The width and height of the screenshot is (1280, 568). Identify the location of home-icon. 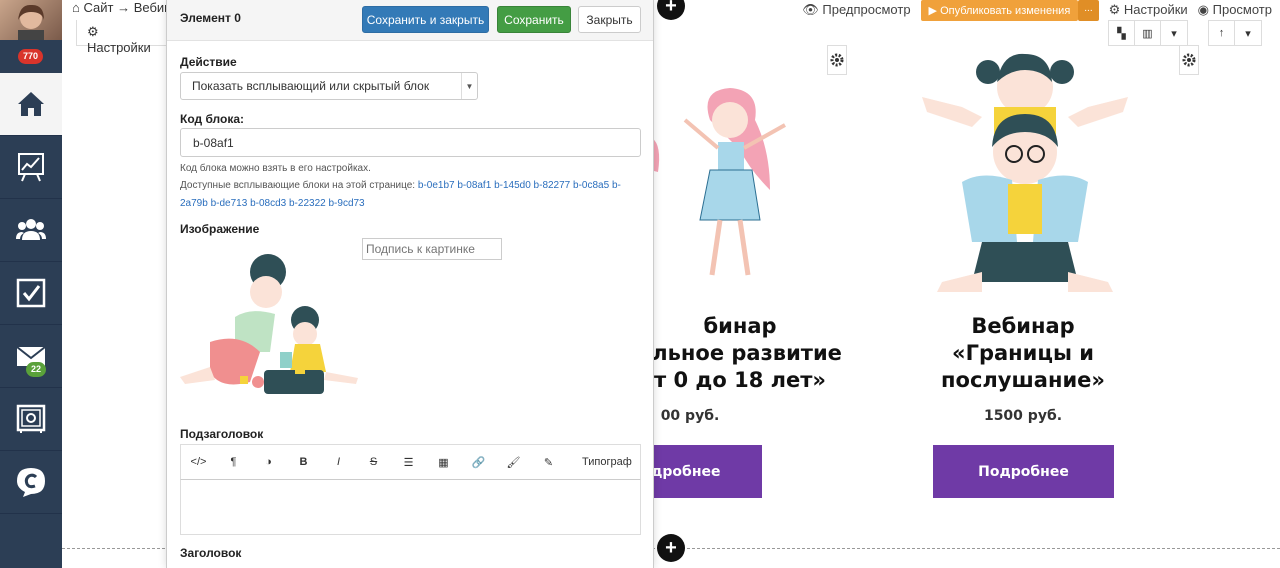
(31, 104).